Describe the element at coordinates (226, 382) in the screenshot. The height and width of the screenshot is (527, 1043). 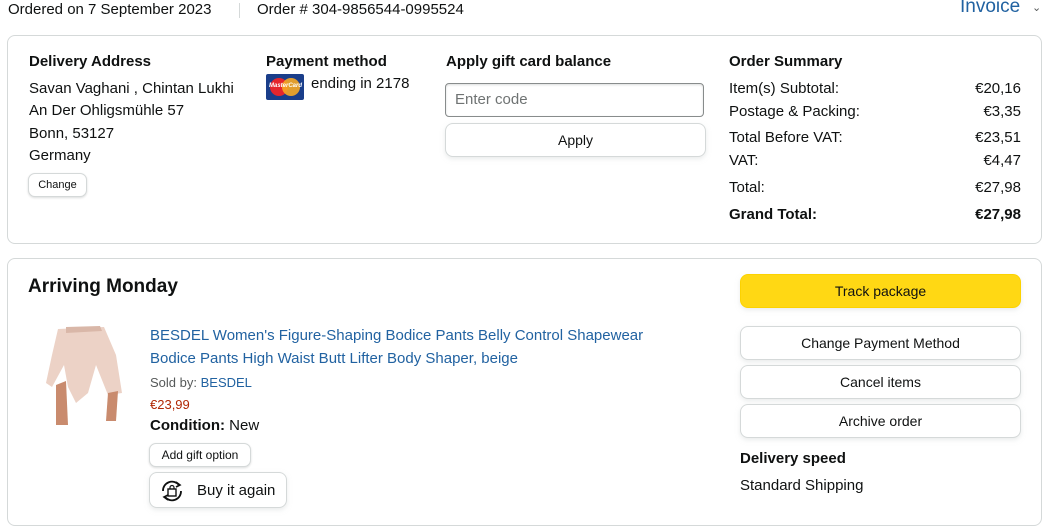
I see `seller-link: BESDEL` at that location.